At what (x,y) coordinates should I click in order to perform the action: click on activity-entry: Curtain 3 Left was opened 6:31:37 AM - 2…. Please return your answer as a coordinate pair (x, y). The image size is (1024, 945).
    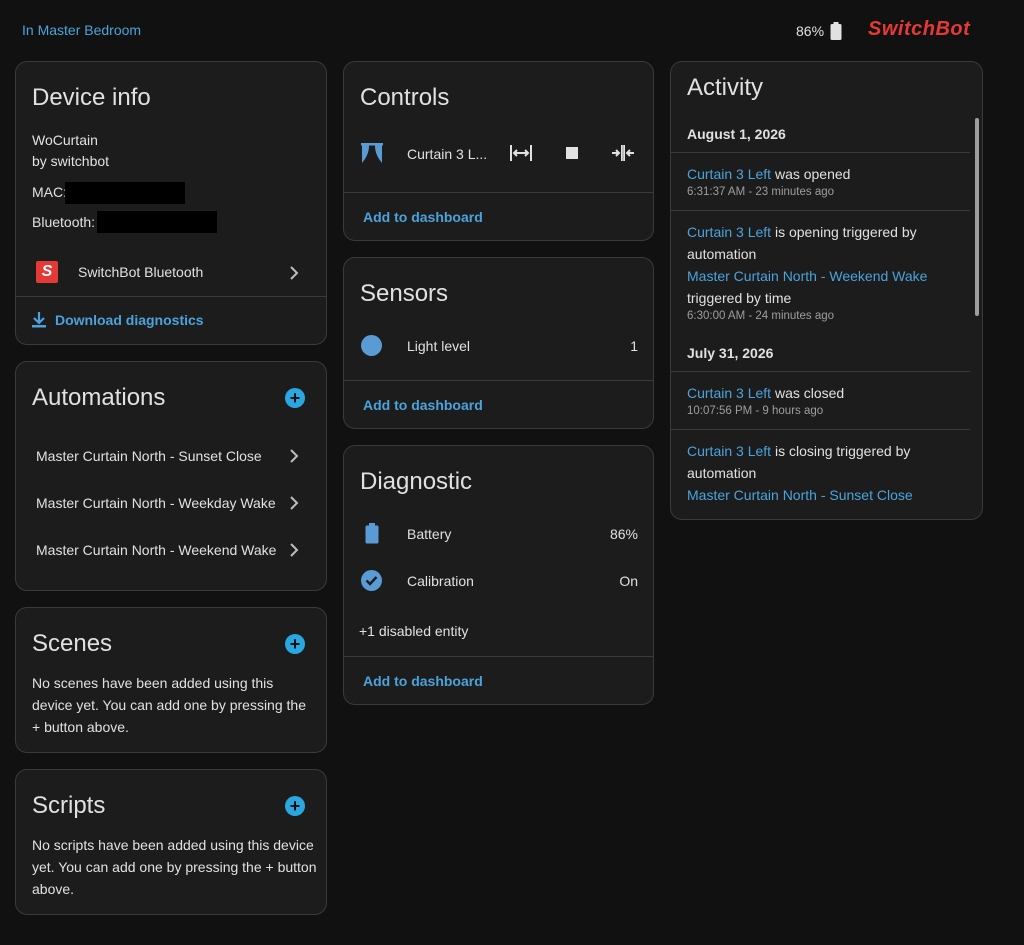
    Looking at the image, I should click on (827, 180).